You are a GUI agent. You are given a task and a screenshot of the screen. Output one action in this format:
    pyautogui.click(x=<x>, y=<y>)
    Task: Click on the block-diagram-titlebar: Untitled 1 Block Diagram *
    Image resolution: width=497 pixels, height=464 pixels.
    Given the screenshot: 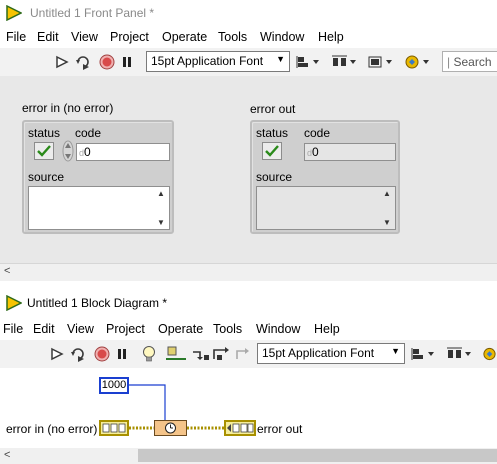 What is the action you would take?
    pyautogui.click(x=248, y=303)
    